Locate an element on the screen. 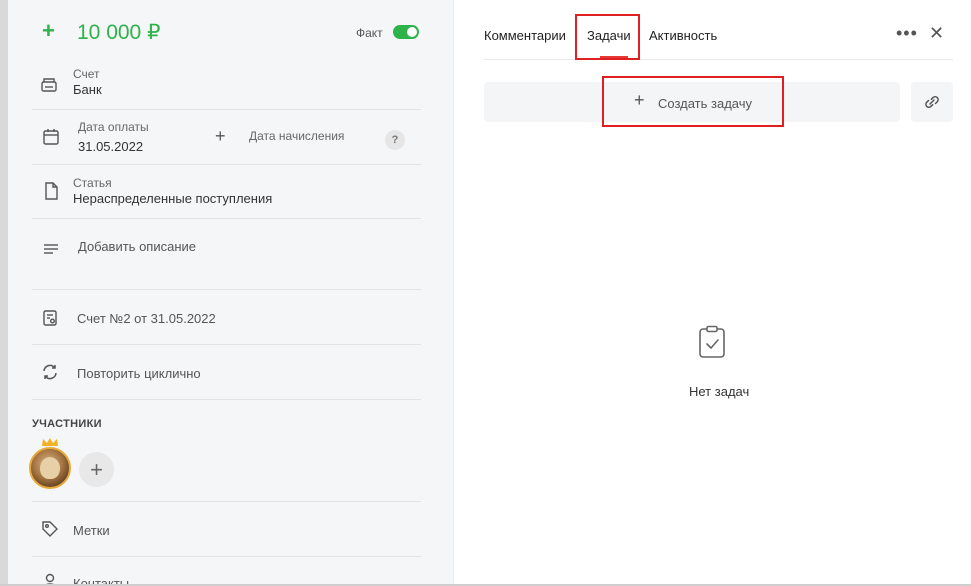 The image size is (971, 586). tab-activity: Активность is located at coordinates (683, 35).